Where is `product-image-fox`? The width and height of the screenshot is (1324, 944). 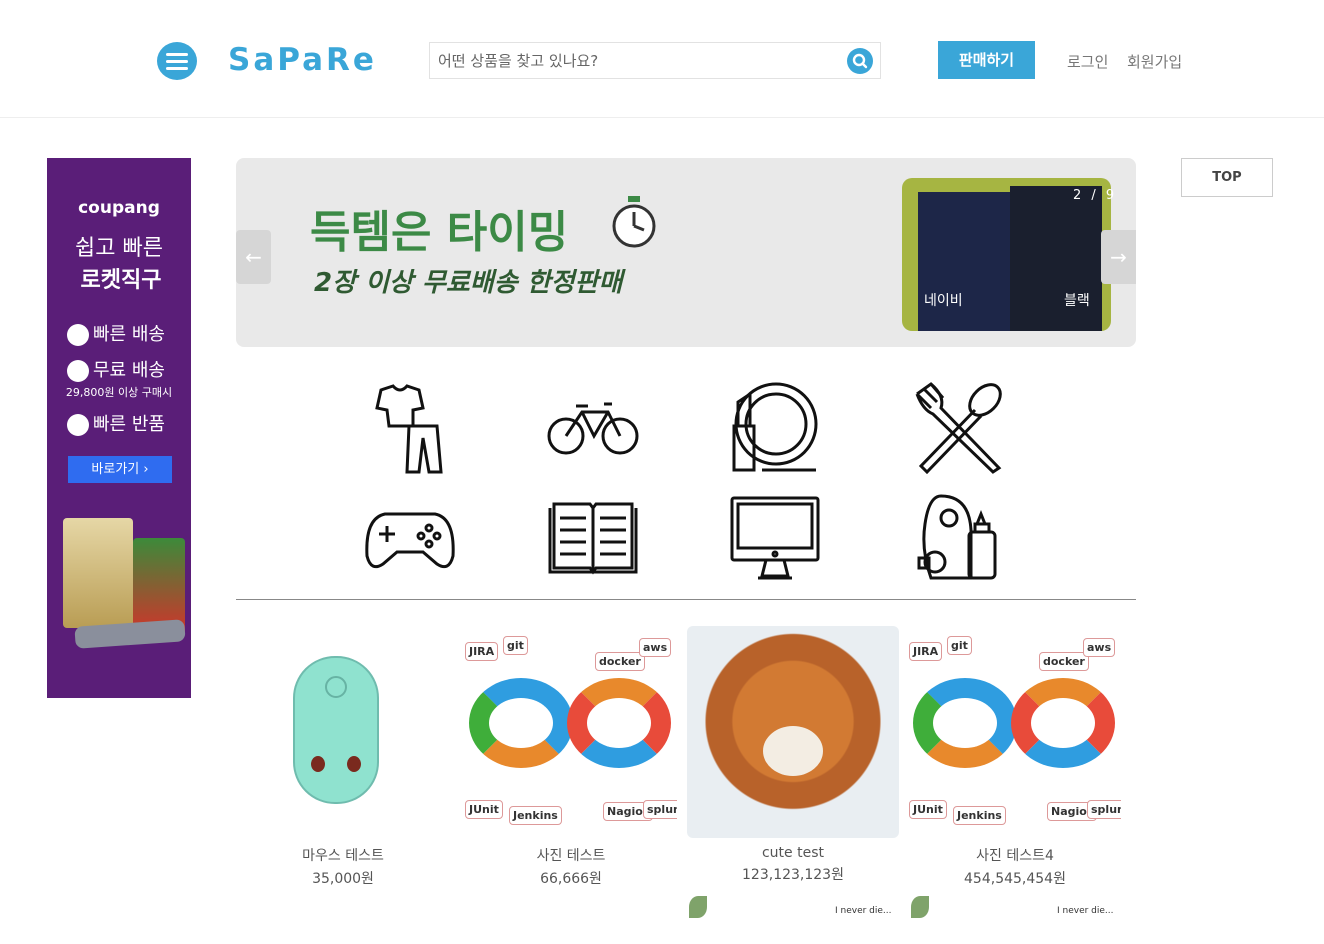 product-image-fox is located at coordinates (793, 732).